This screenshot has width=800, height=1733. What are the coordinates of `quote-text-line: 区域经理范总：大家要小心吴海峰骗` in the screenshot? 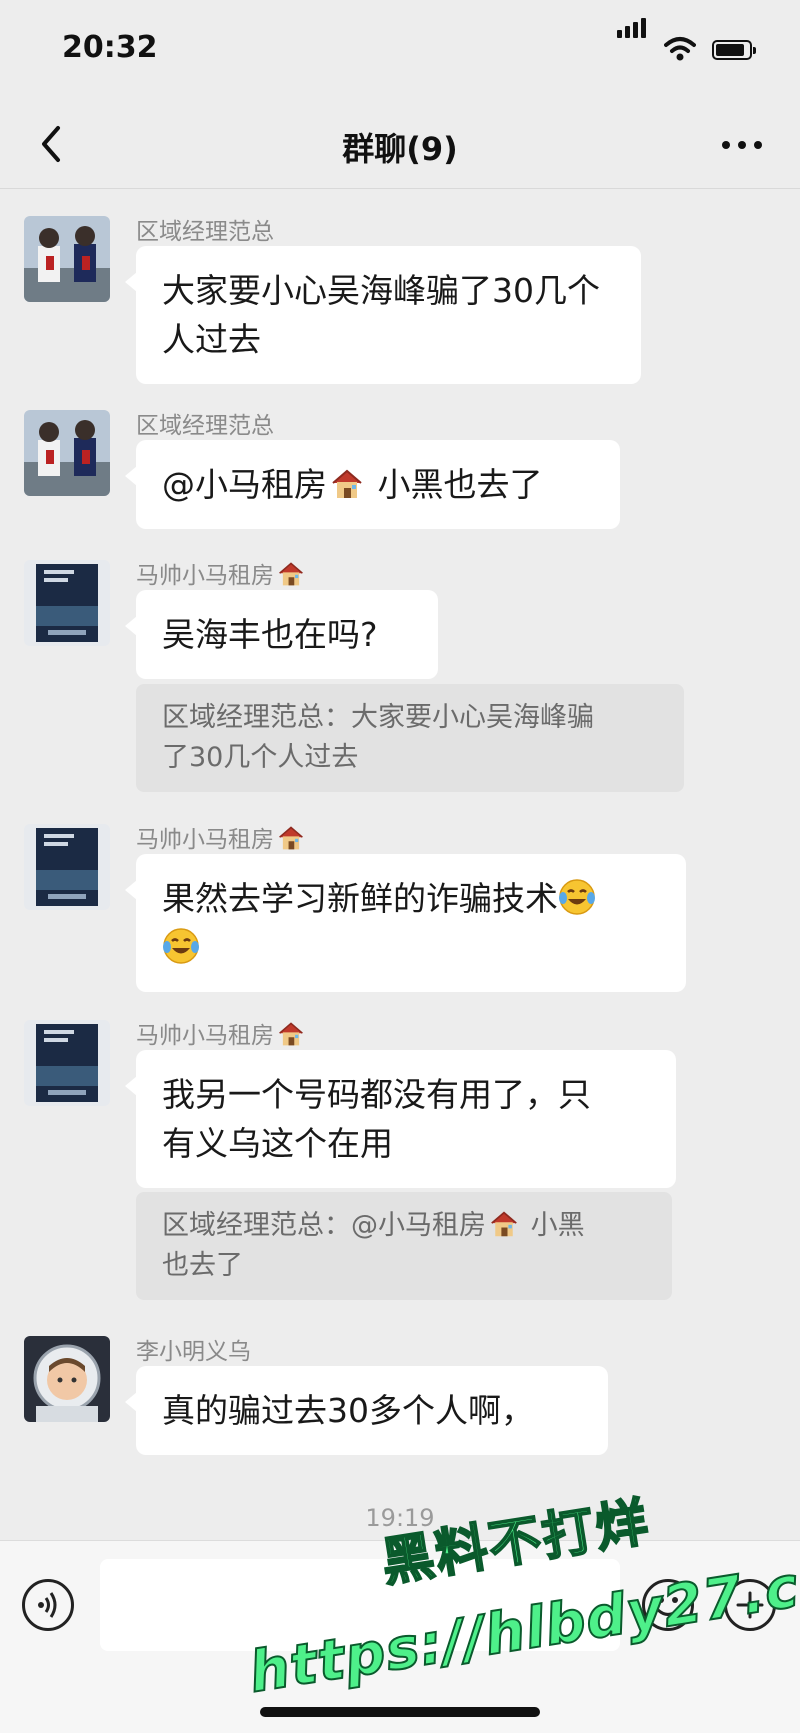 It's located at (378, 717).